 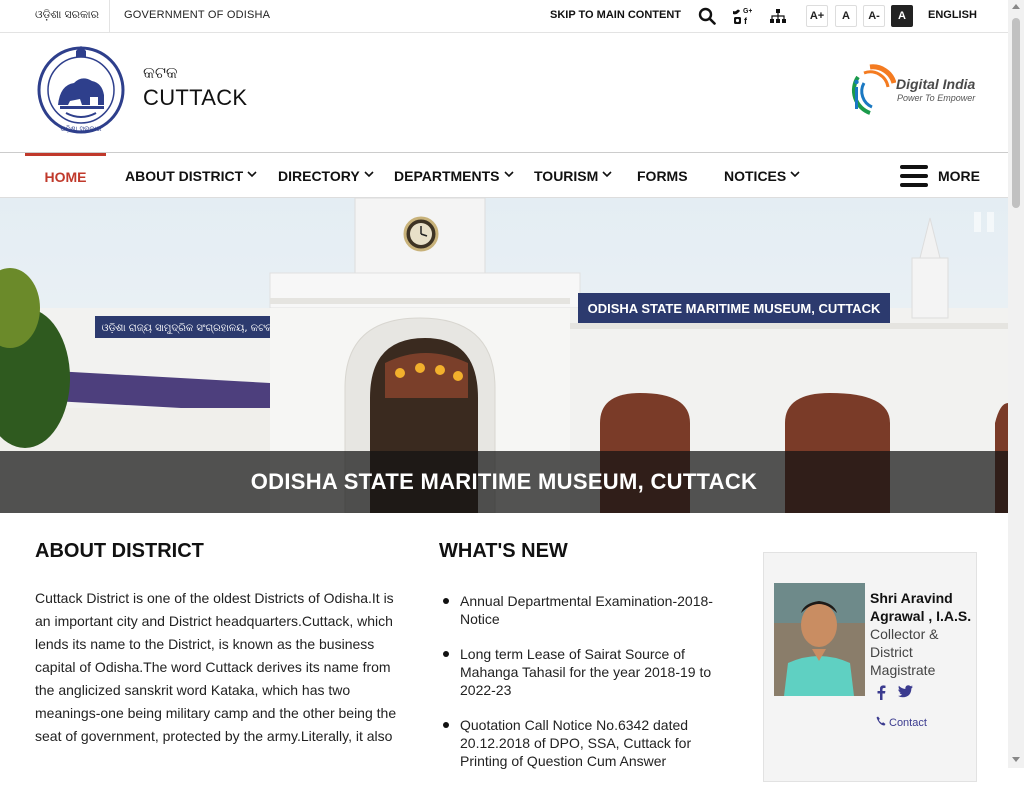 What do you see at coordinates (503, 551) in the screenshot?
I see `whats-new-heading: WHAT'S NEW` at bounding box center [503, 551].